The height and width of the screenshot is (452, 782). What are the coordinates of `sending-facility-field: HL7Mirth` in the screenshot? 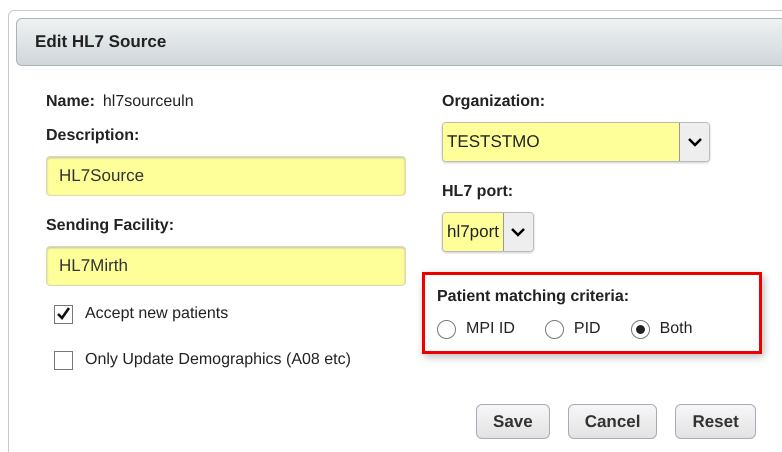 It's located at (226, 266).